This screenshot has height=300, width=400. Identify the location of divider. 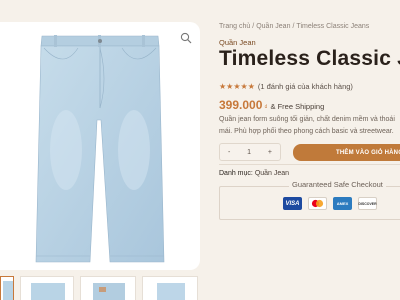
(309, 164).